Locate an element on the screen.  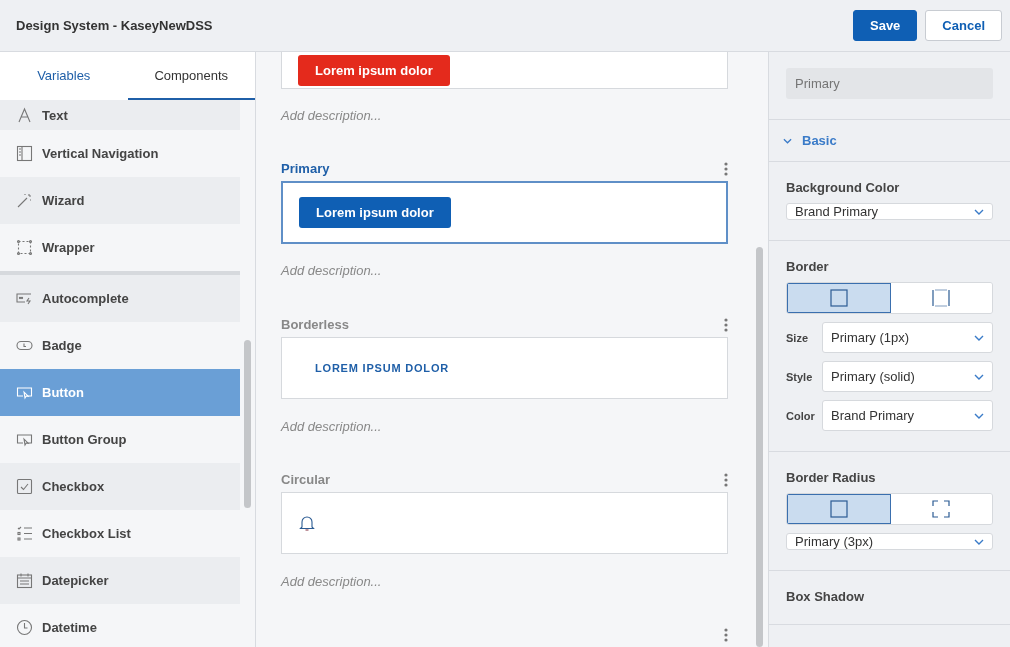
variant-title: Circular is located at coordinates (306, 479).